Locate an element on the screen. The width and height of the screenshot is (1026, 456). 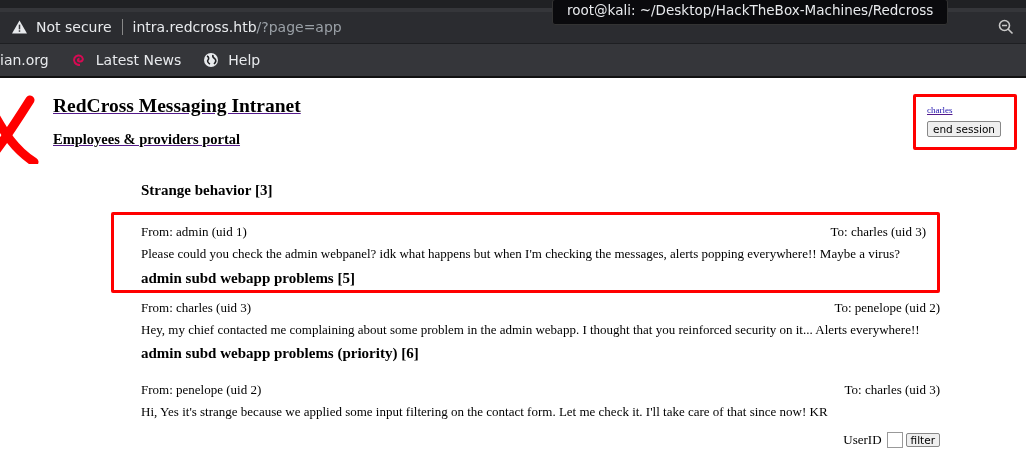
bookmark: Latest News is located at coordinates (126, 59).